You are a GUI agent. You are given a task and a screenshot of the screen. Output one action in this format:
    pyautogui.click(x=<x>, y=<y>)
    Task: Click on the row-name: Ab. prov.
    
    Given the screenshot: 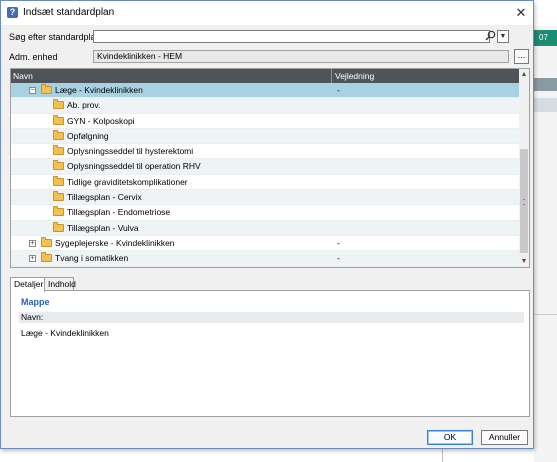 What is the action you would take?
    pyautogui.click(x=84, y=105)
    